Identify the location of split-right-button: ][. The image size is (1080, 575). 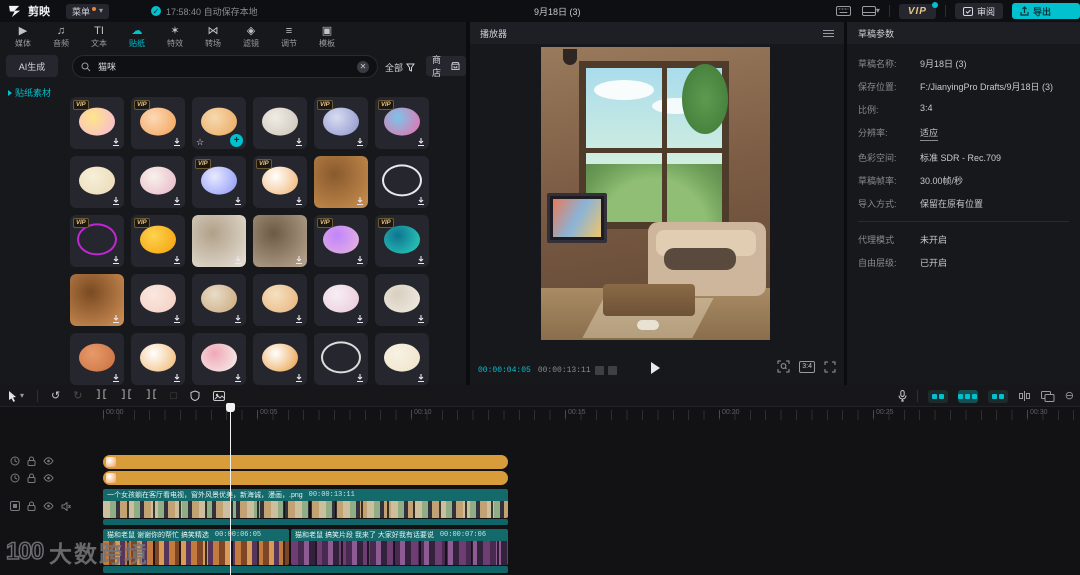
(151, 396).